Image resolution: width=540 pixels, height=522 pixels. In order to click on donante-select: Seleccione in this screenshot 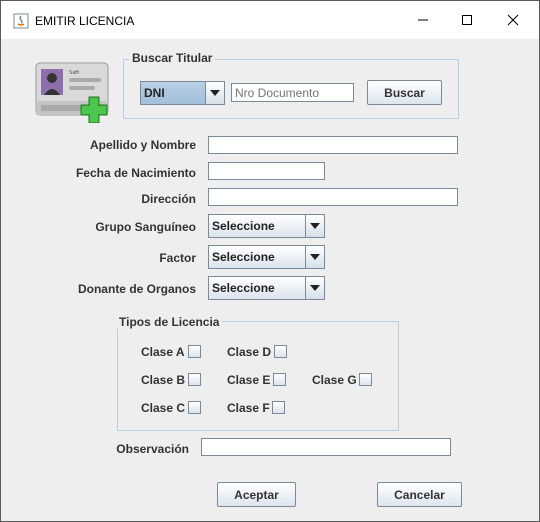, I will do `click(266, 288)`.